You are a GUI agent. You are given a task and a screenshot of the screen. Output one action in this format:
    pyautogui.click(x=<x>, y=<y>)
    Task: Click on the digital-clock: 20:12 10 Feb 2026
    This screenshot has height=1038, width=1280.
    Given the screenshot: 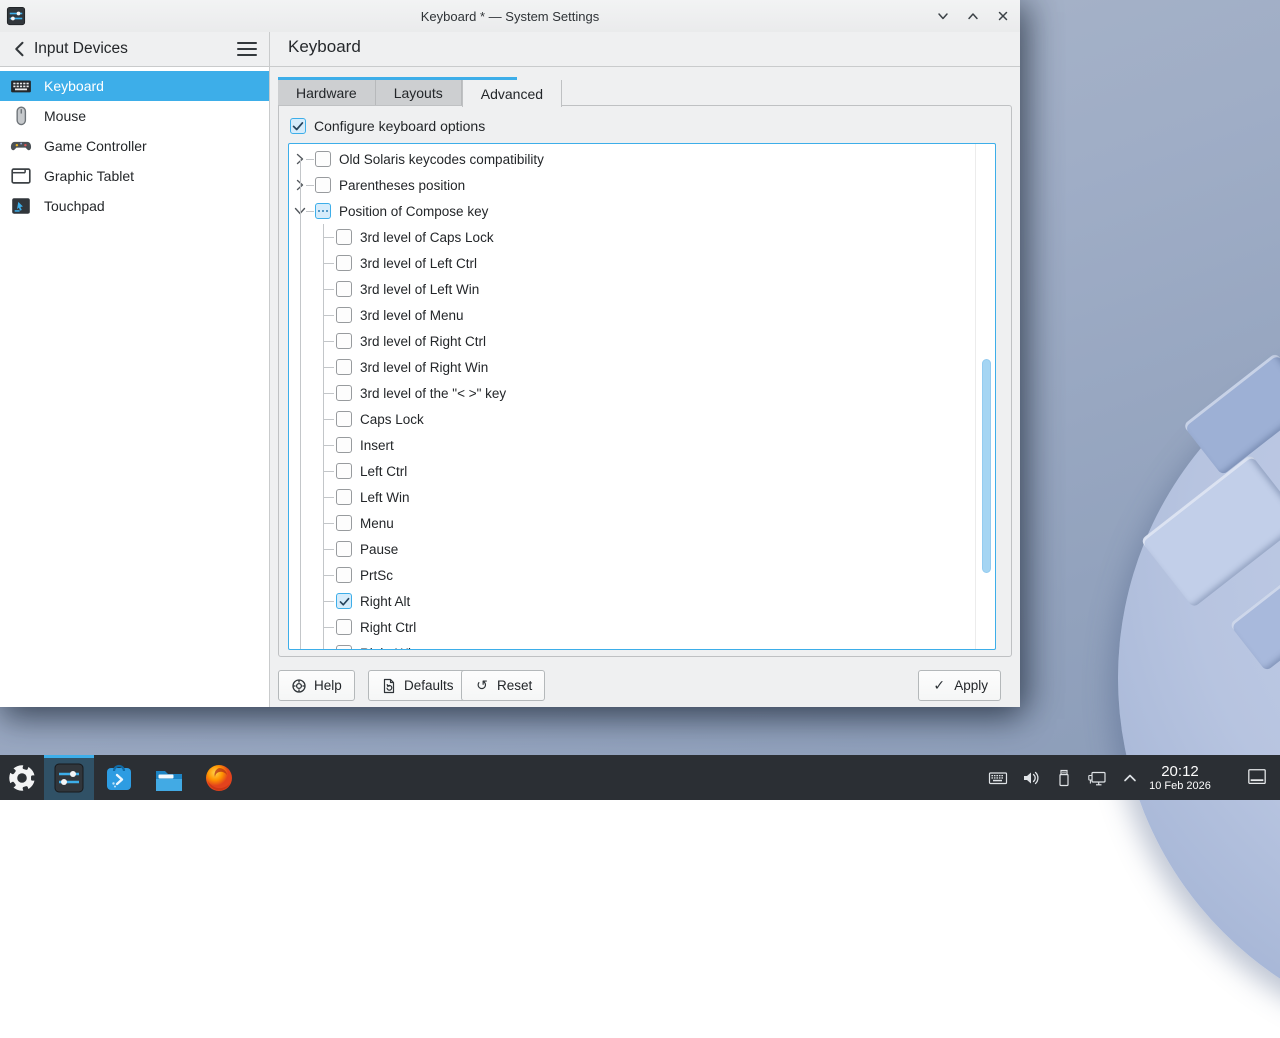 What is the action you would take?
    pyautogui.click(x=1180, y=777)
    